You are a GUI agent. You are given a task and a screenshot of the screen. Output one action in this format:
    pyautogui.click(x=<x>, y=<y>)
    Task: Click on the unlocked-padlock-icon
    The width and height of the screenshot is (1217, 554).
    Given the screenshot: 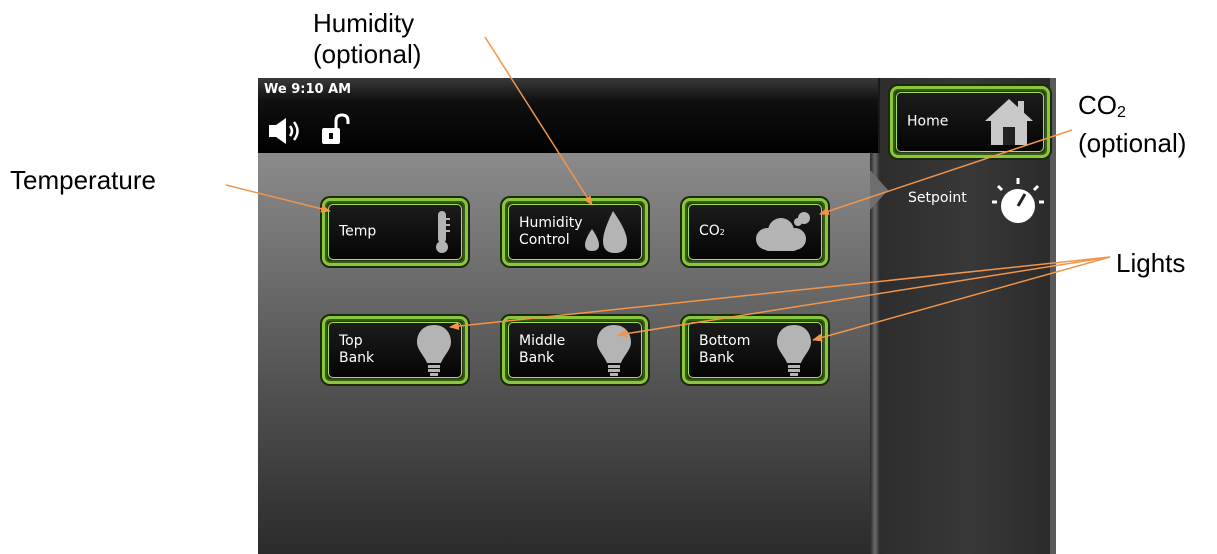 What is the action you would take?
    pyautogui.click(x=335, y=130)
    